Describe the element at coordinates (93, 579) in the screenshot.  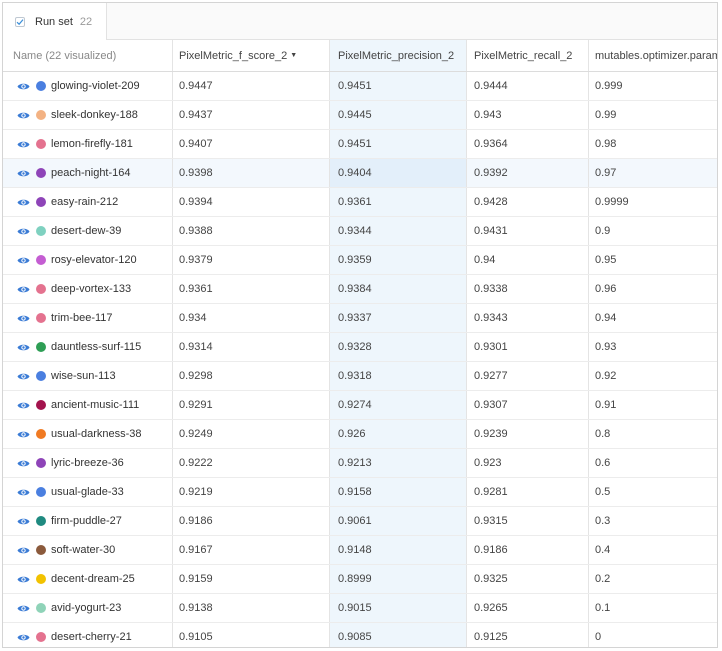
I see `run-name: decent-dream-25` at that location.